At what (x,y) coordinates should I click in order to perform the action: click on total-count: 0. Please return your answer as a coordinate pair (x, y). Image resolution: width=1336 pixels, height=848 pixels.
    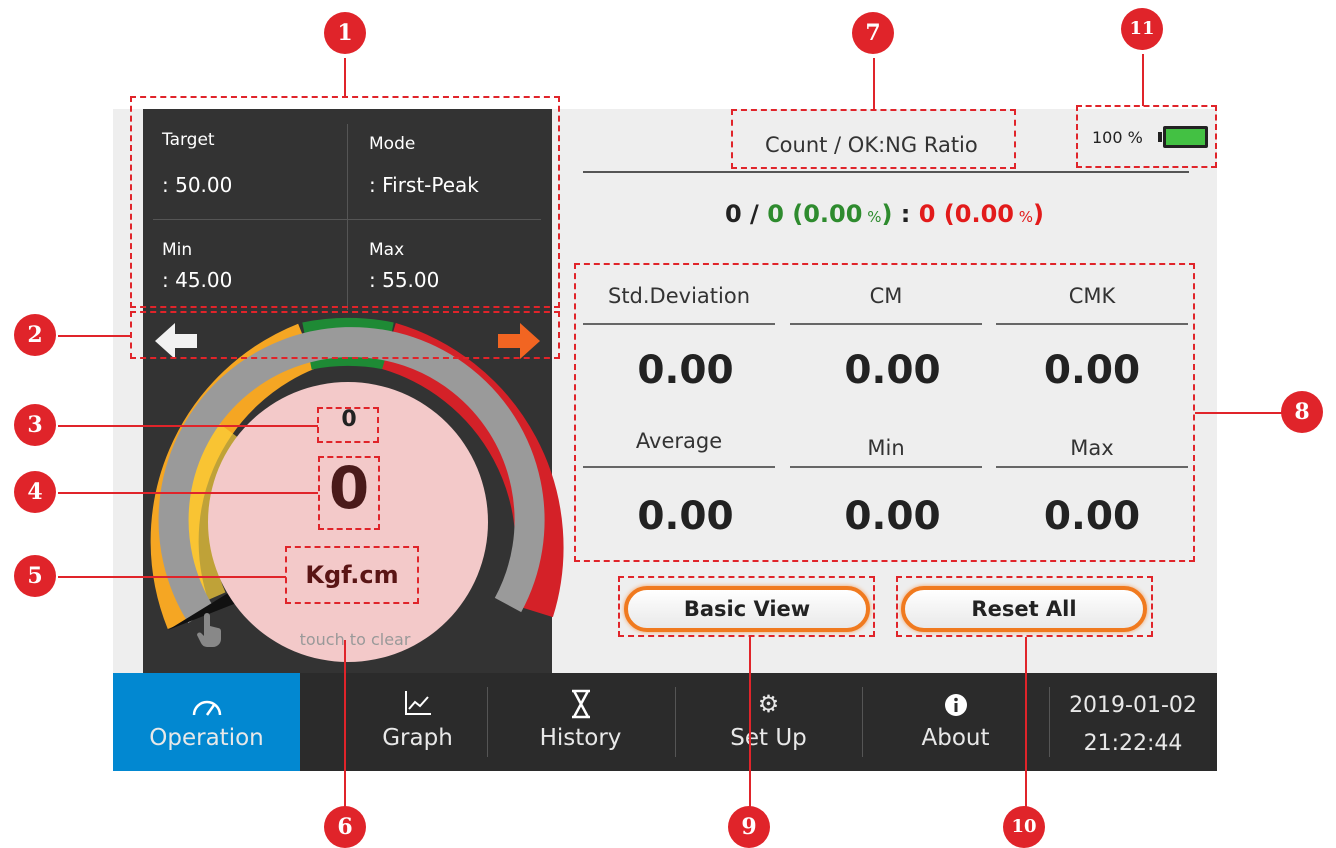
    Looking at the image, I should click on (733, 214).